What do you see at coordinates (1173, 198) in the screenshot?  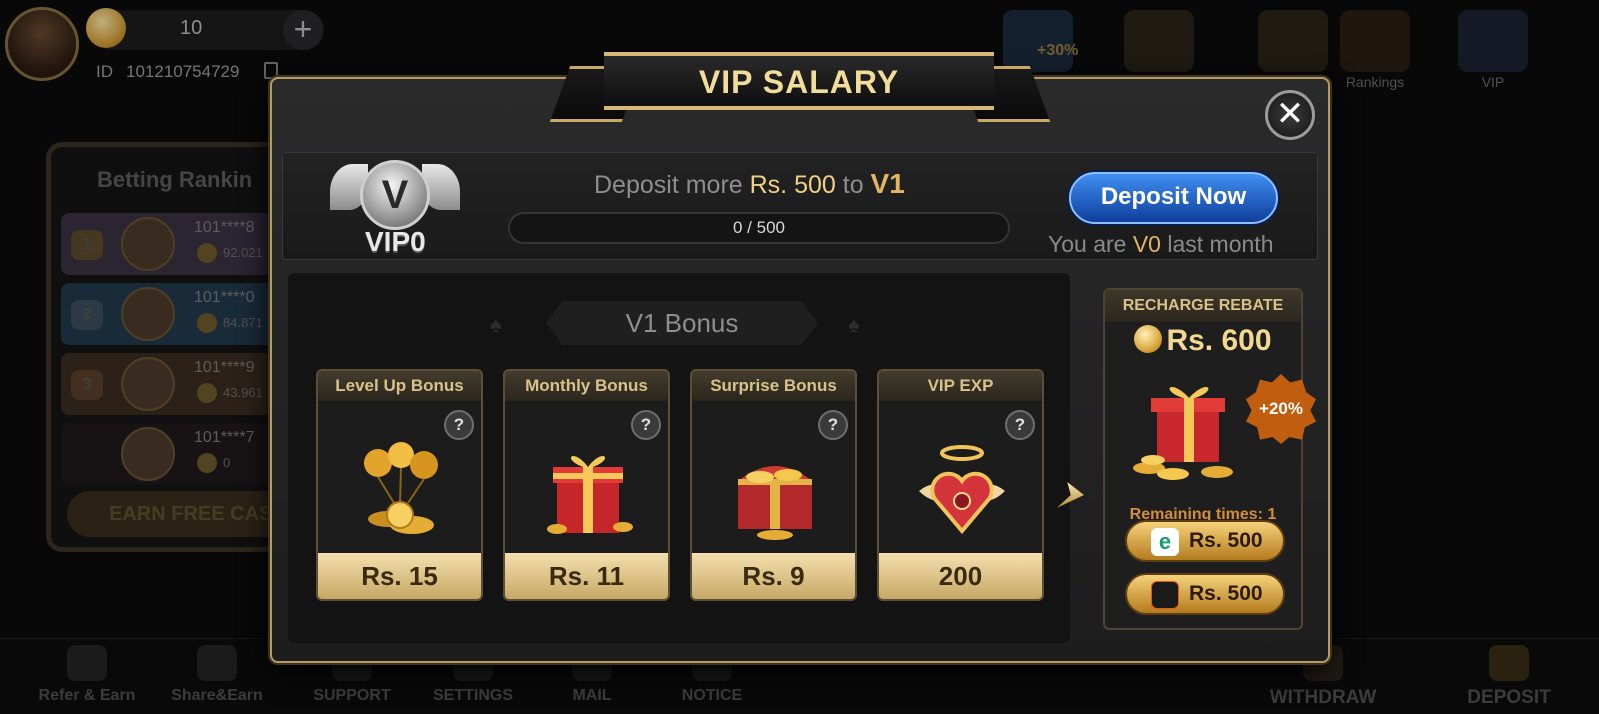 I see `deposit-now-button: Deposit Now` at bounding box center [1173, 198].